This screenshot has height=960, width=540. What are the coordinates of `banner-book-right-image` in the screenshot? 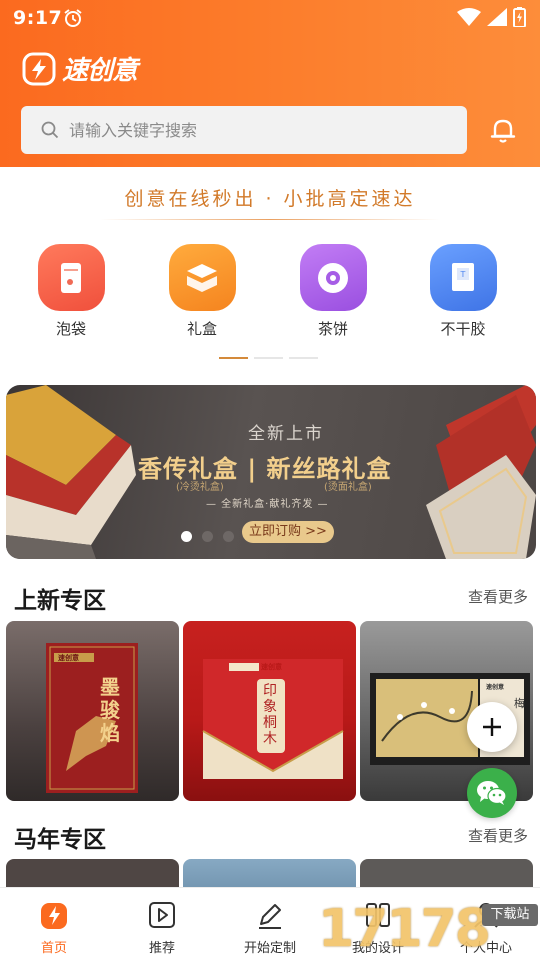 It's located at (481, 472).